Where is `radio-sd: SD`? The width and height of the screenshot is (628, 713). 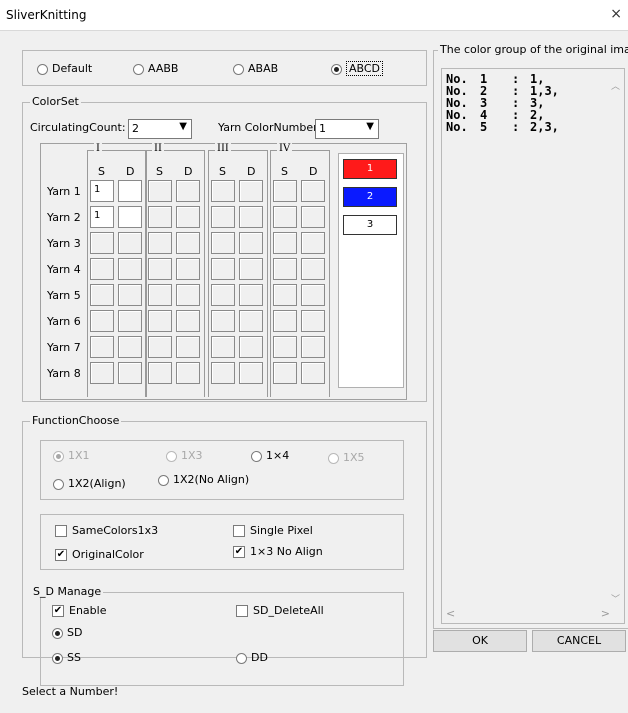 radio-sd: SD is located at coordinates (67, 632).